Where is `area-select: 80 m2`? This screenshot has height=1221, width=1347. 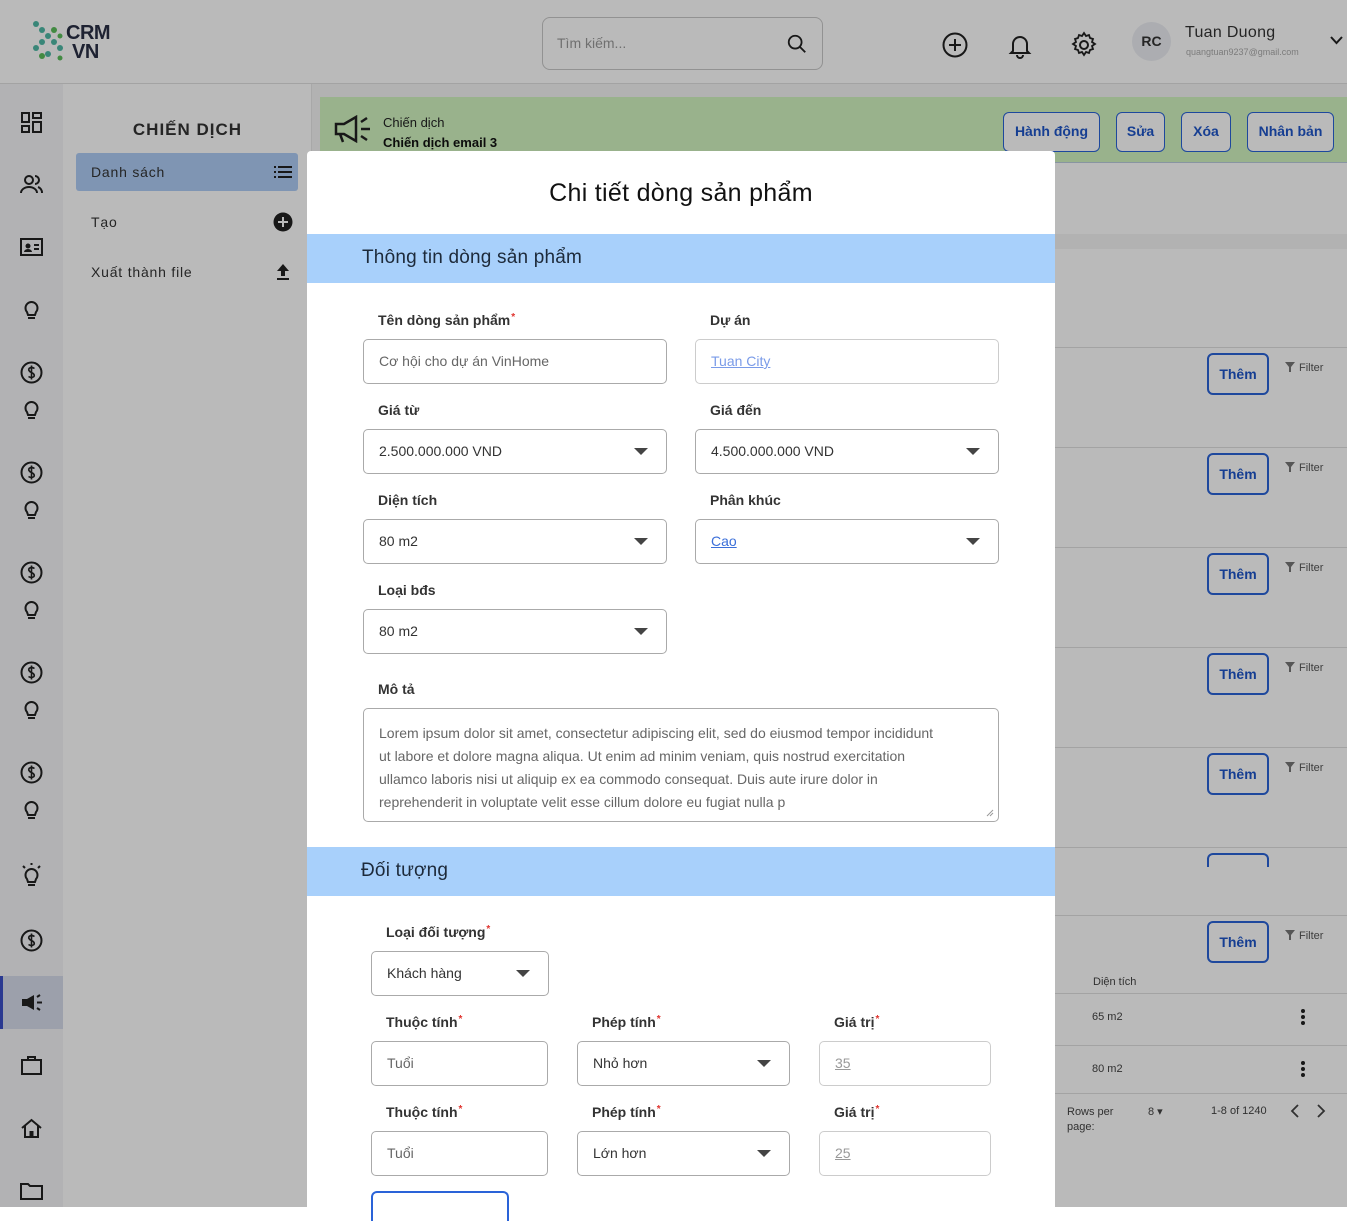
area-select: 80 m2 is located at coordinates (515, 541).